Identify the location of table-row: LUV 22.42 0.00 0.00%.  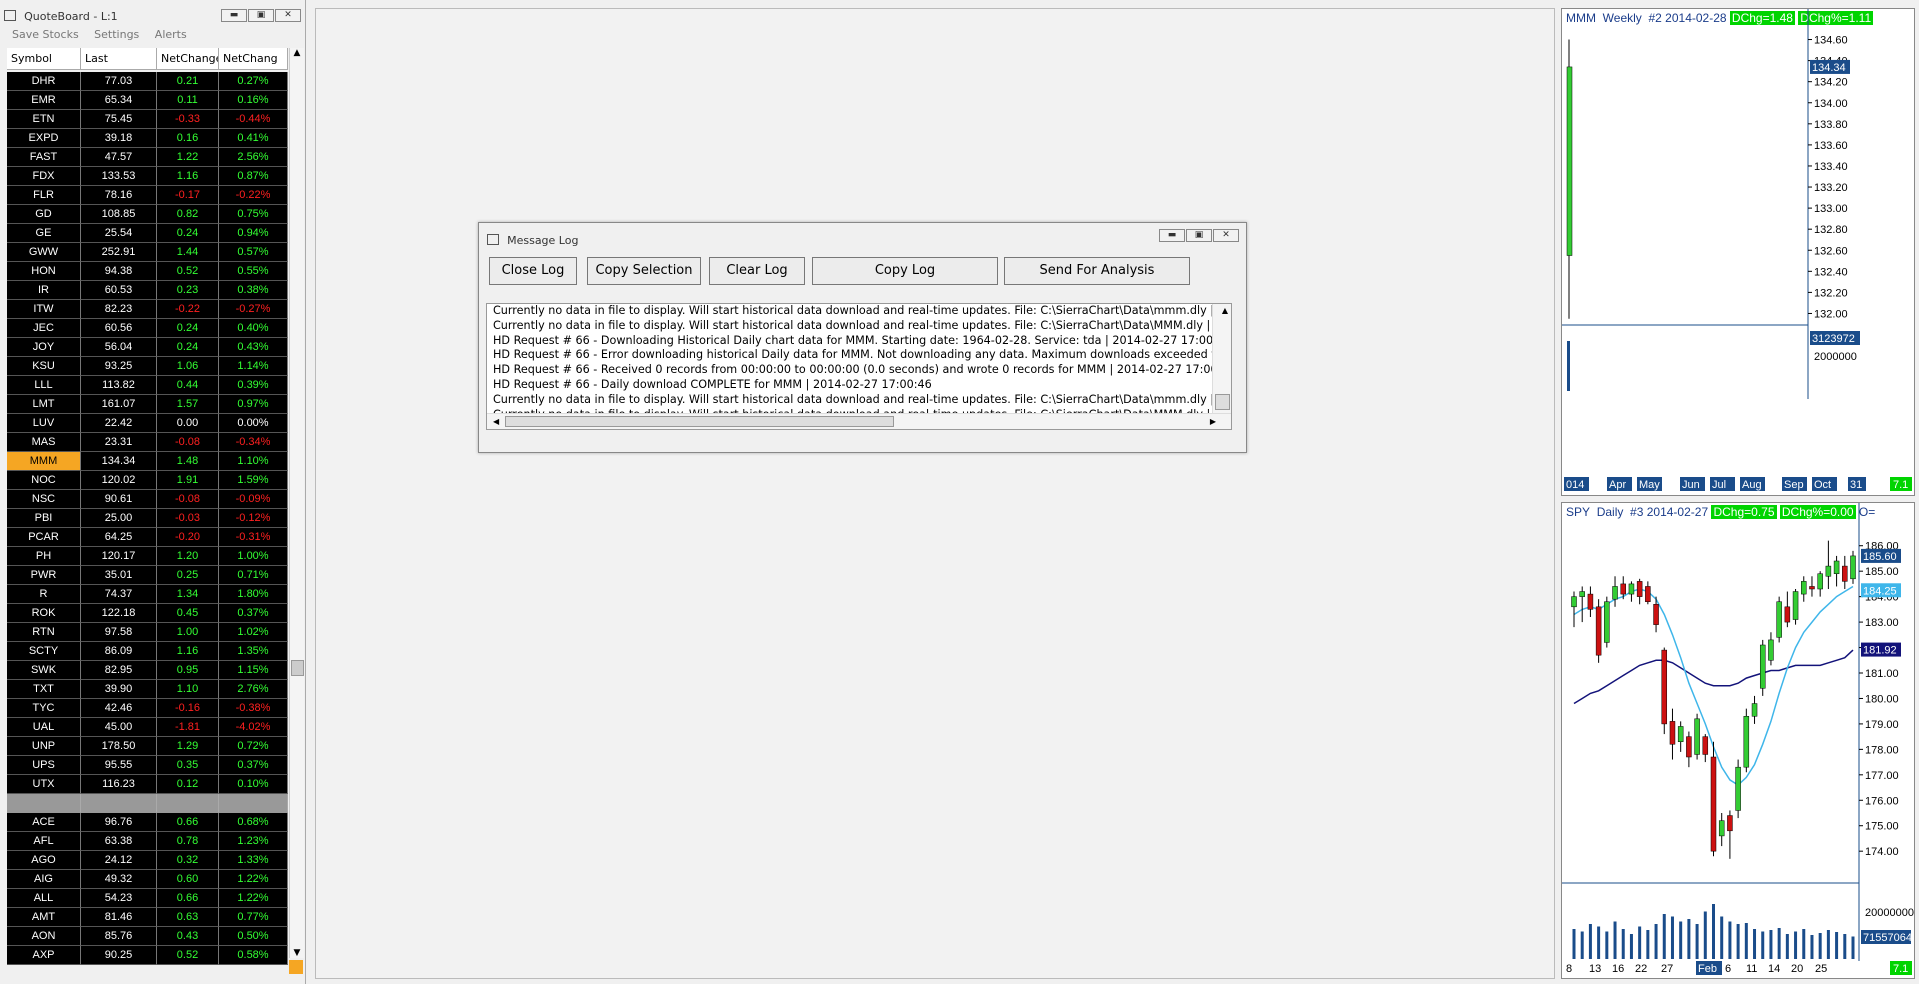
(147, 423).